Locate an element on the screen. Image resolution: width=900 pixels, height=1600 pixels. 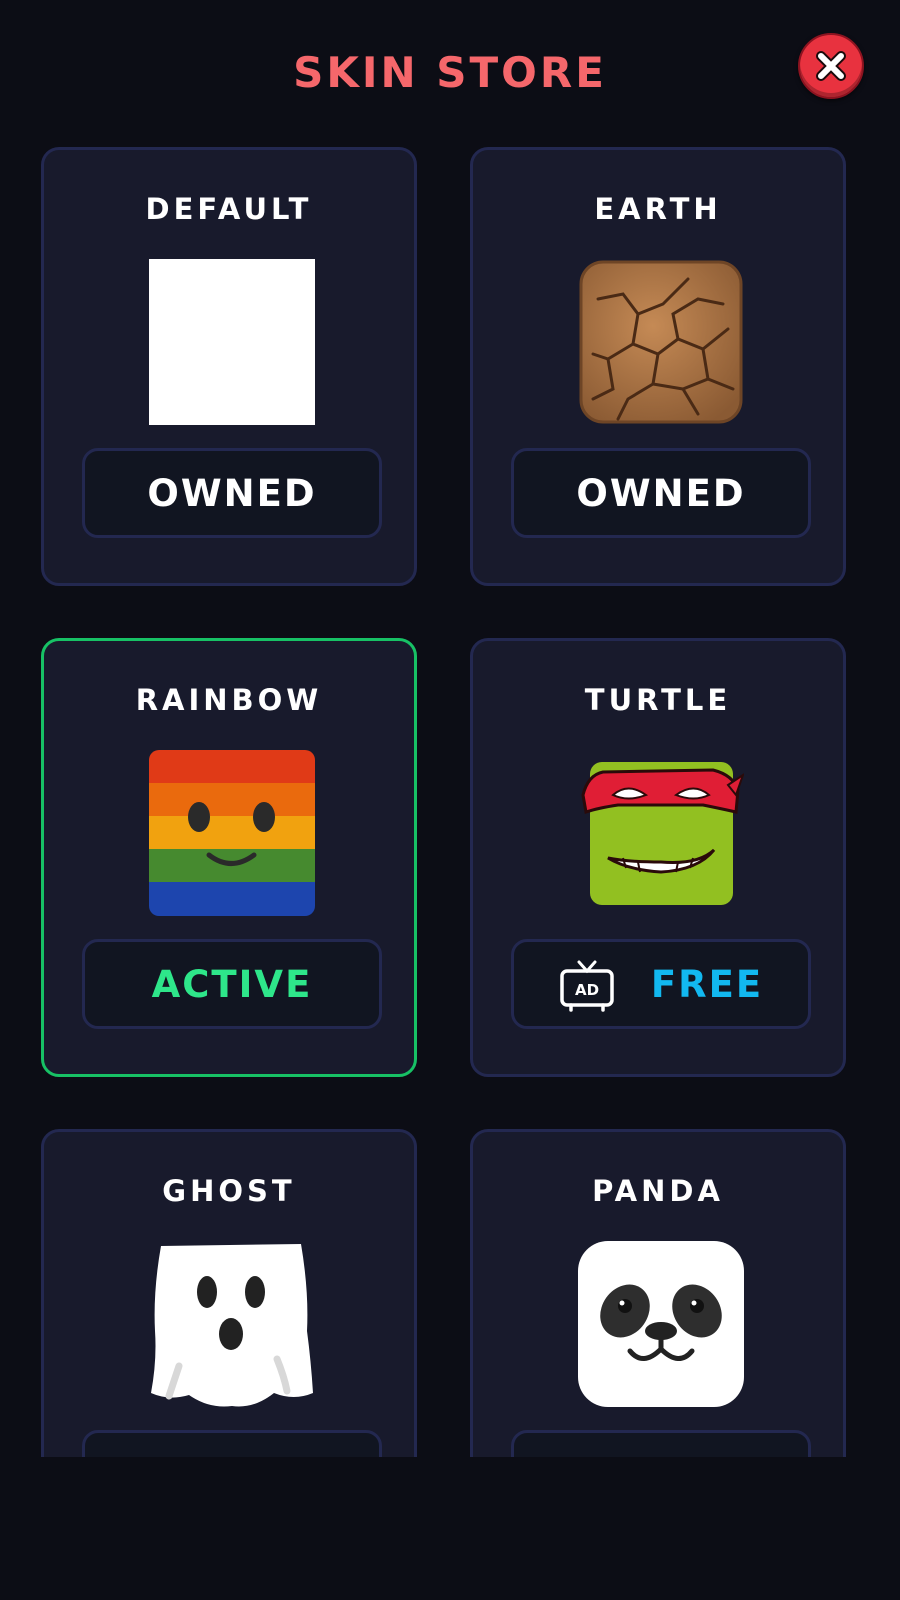
skin-name: TURTLE is located at coordinates (658, 700).